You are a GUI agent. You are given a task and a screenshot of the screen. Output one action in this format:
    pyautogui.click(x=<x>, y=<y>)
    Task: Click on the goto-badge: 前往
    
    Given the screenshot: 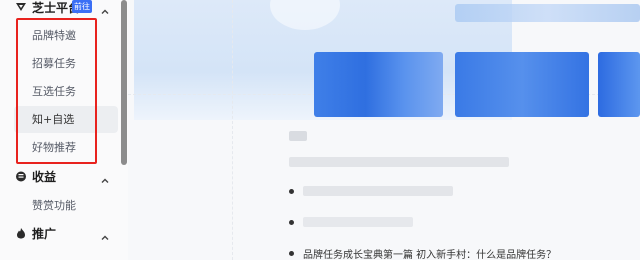 What is the action you would take?
    pyautogui.click(x=82, y=6)
    